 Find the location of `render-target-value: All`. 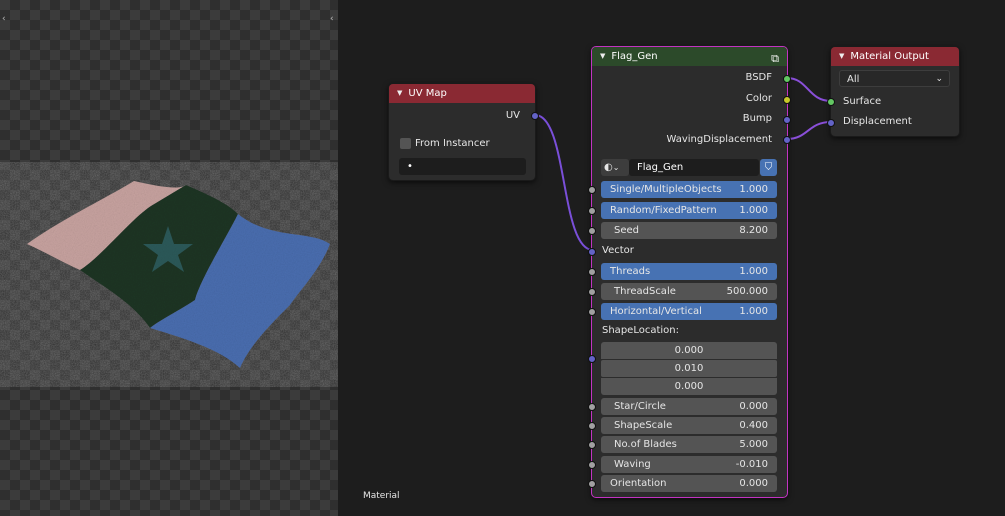

render-target-value: All is located at coordinates (853, 79).